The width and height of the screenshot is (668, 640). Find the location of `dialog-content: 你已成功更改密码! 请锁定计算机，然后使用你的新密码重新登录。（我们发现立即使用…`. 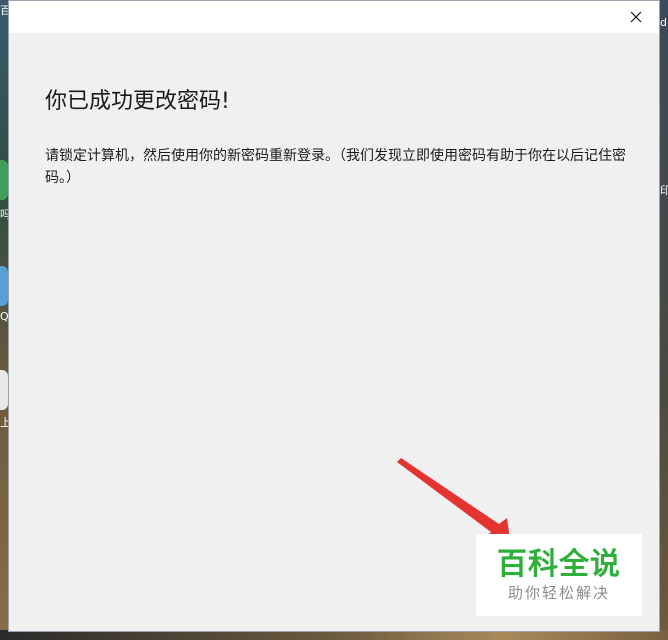

dialog-content: 你已成功更改密码! 请锁定计算机，然后使用你的新密码重新登录。（我们发现立即使用… is located at coordinates (335, 138).